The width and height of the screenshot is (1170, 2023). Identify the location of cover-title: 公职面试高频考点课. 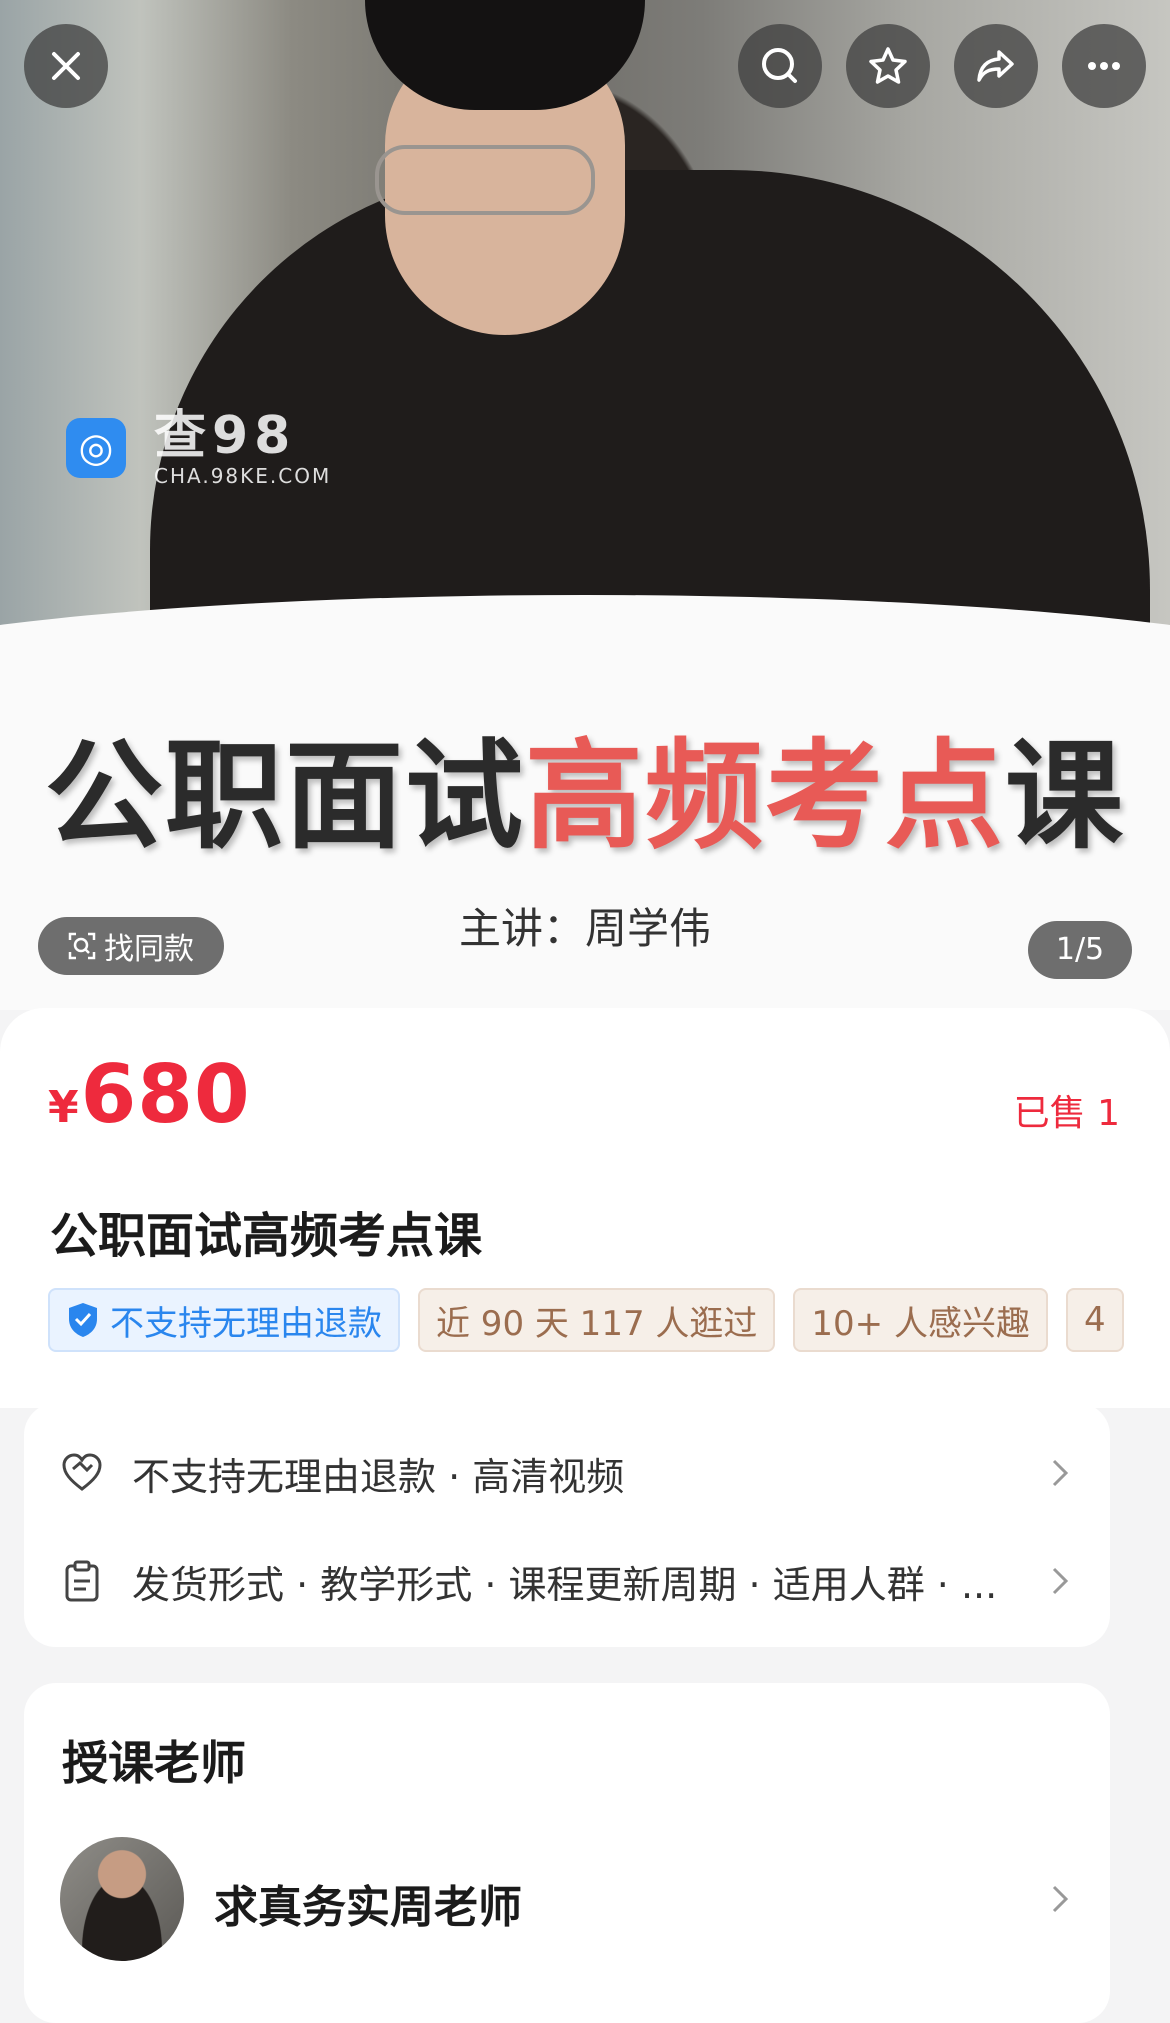
(585, 785).